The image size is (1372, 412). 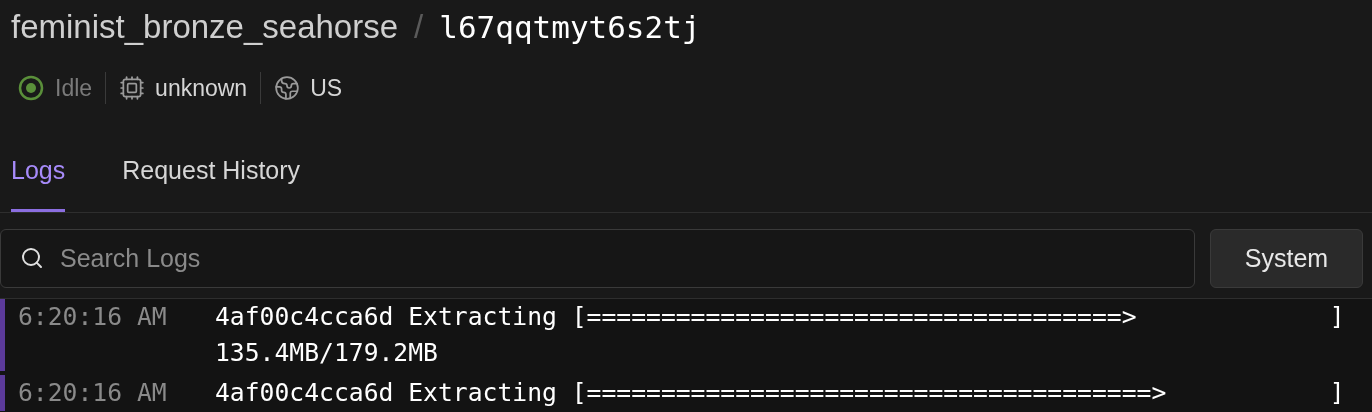 I want to click on log-message: 4af00c4cca6d Extracting [======================================> ], so click(x=780, y=393).